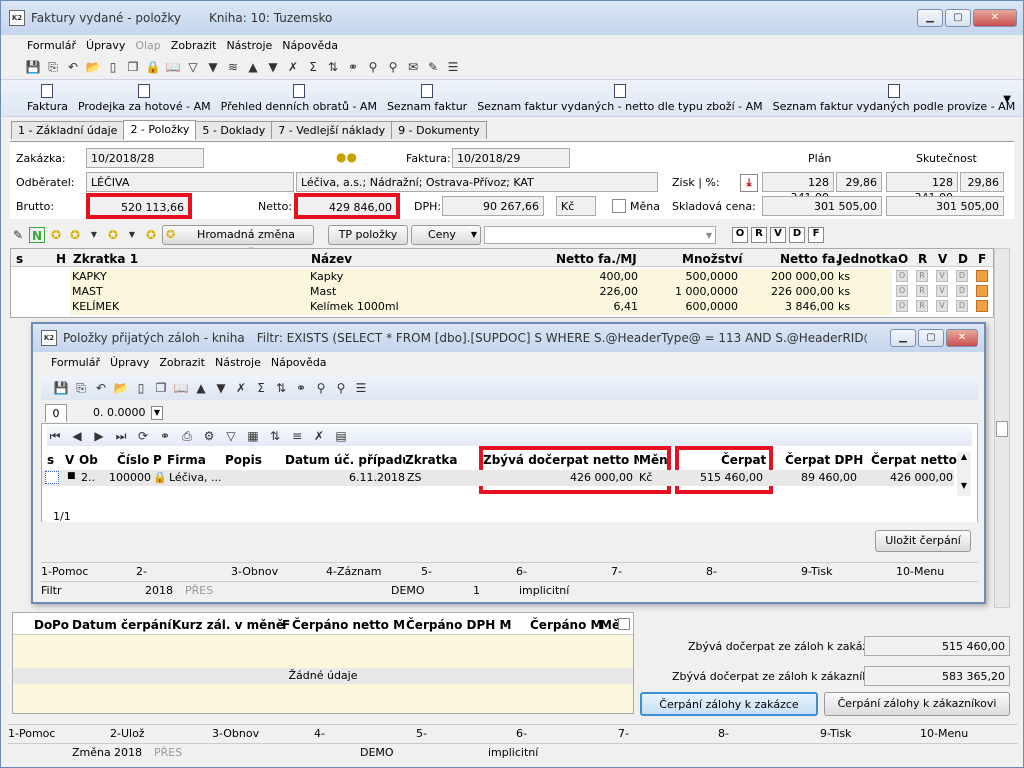  What do you see at coordinates (105, 259) in the screenshot?
I see `col-zkratka: Zkratka 1` at bounding box center [105, 259].